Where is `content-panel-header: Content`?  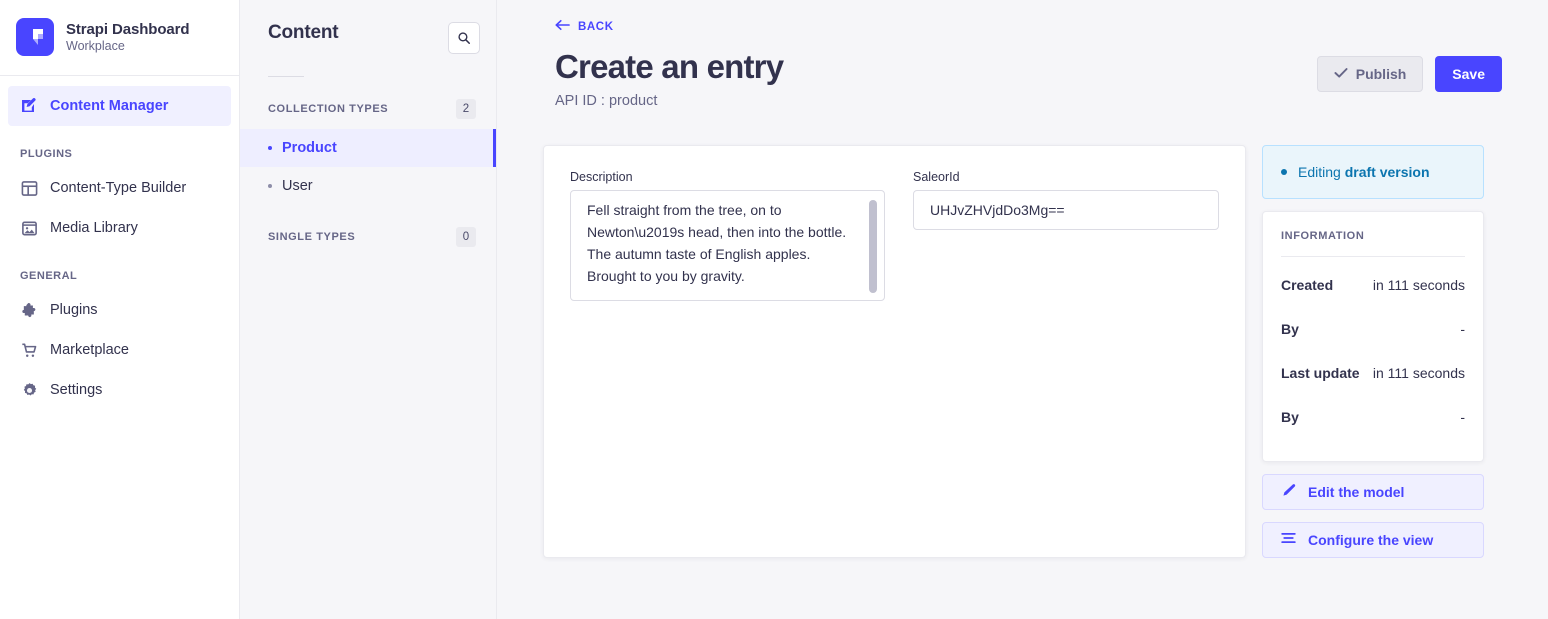 content-panel-header: Content is located at coordinates (368, 27).